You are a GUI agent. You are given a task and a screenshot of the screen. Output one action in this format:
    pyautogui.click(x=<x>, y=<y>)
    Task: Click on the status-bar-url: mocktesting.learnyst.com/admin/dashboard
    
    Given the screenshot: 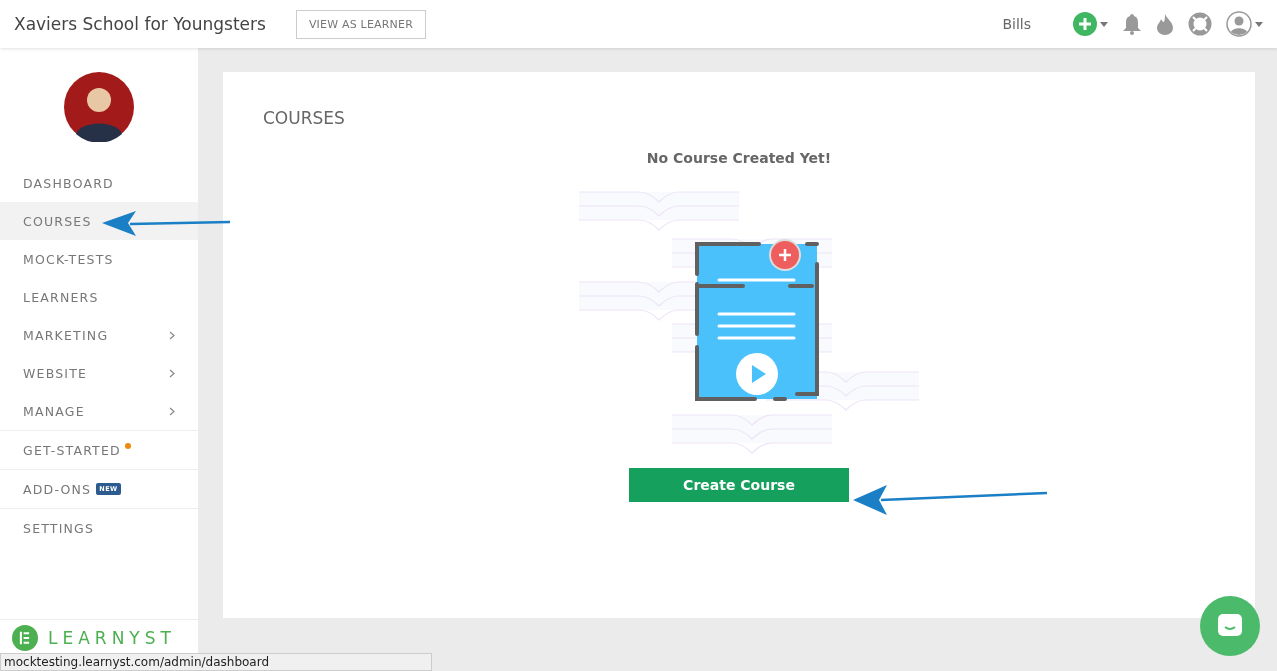 What is the action you would take?
    pyautogui.click(x=216, y=662)
    